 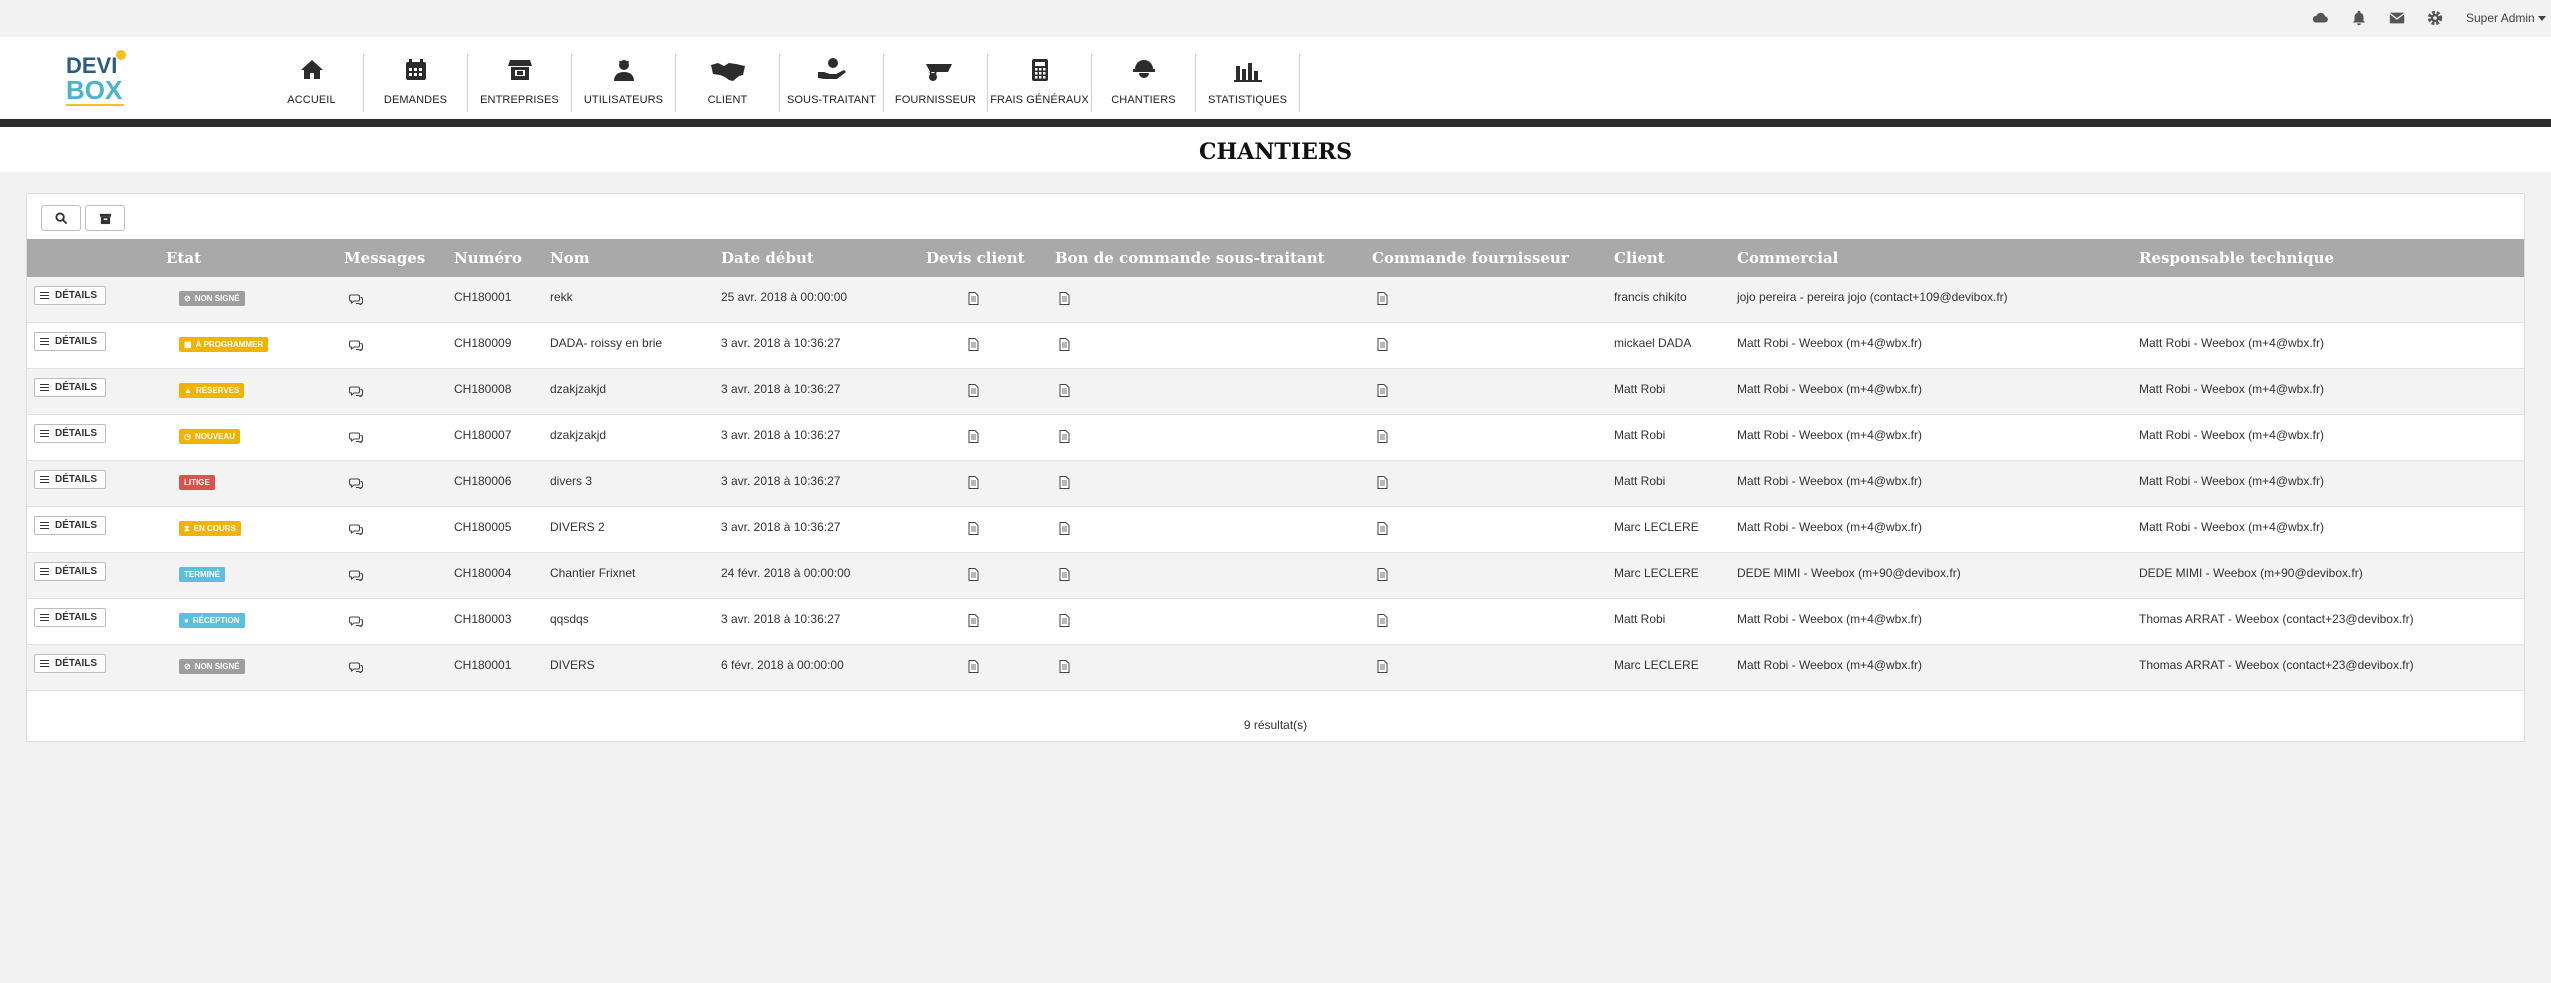 I want to click on nom-cell: qqsdqs, so click(x=569, y=619).